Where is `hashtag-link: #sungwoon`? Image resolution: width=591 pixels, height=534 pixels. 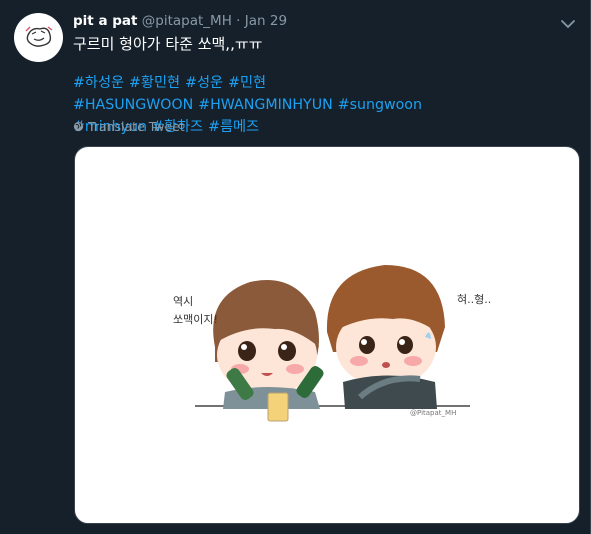 hashtag-link: #sungwoon is located at coordinates (380, 105).